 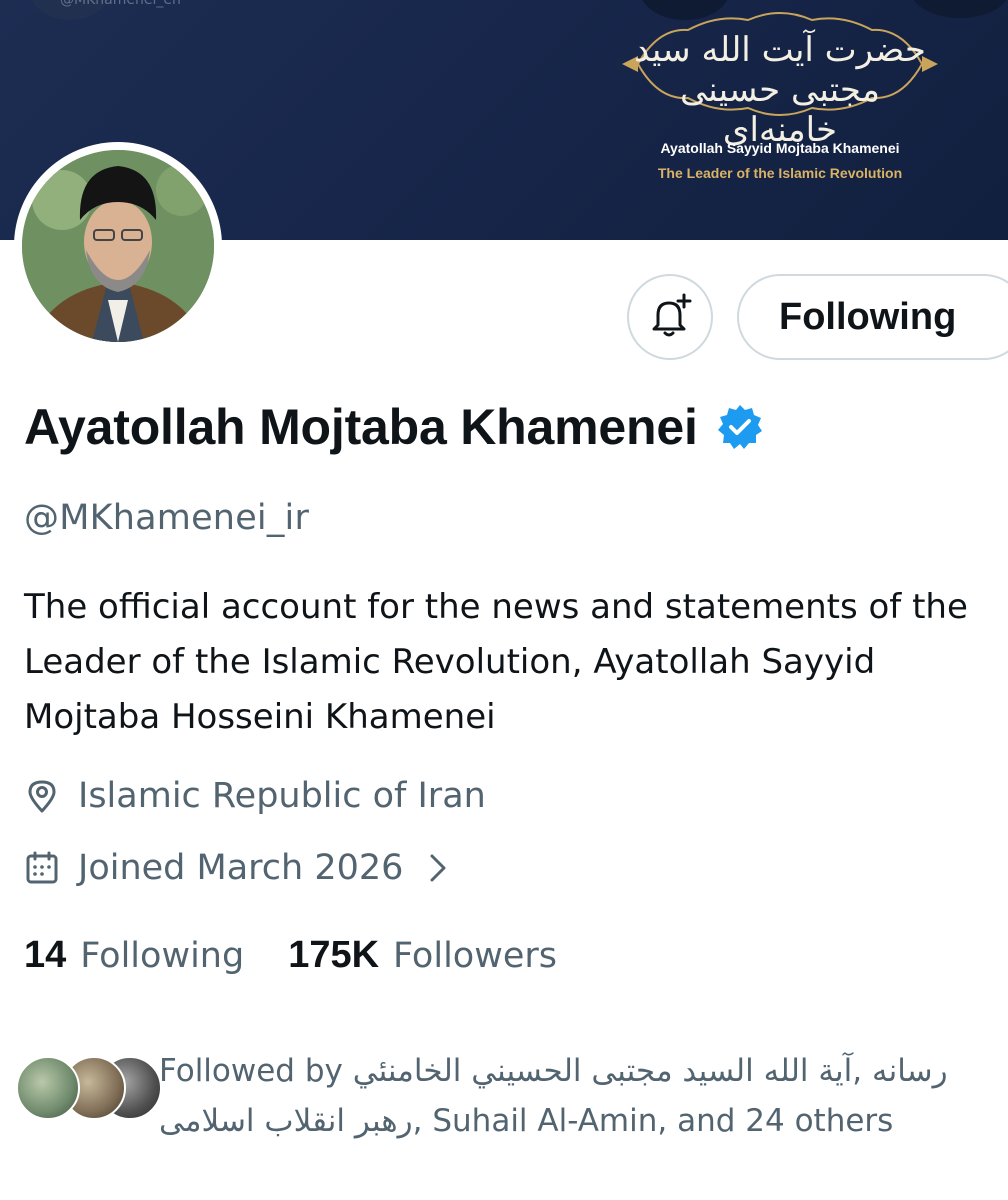 I want to click on followed-by-prefix: Followed by, so click(x=251, y=1071).